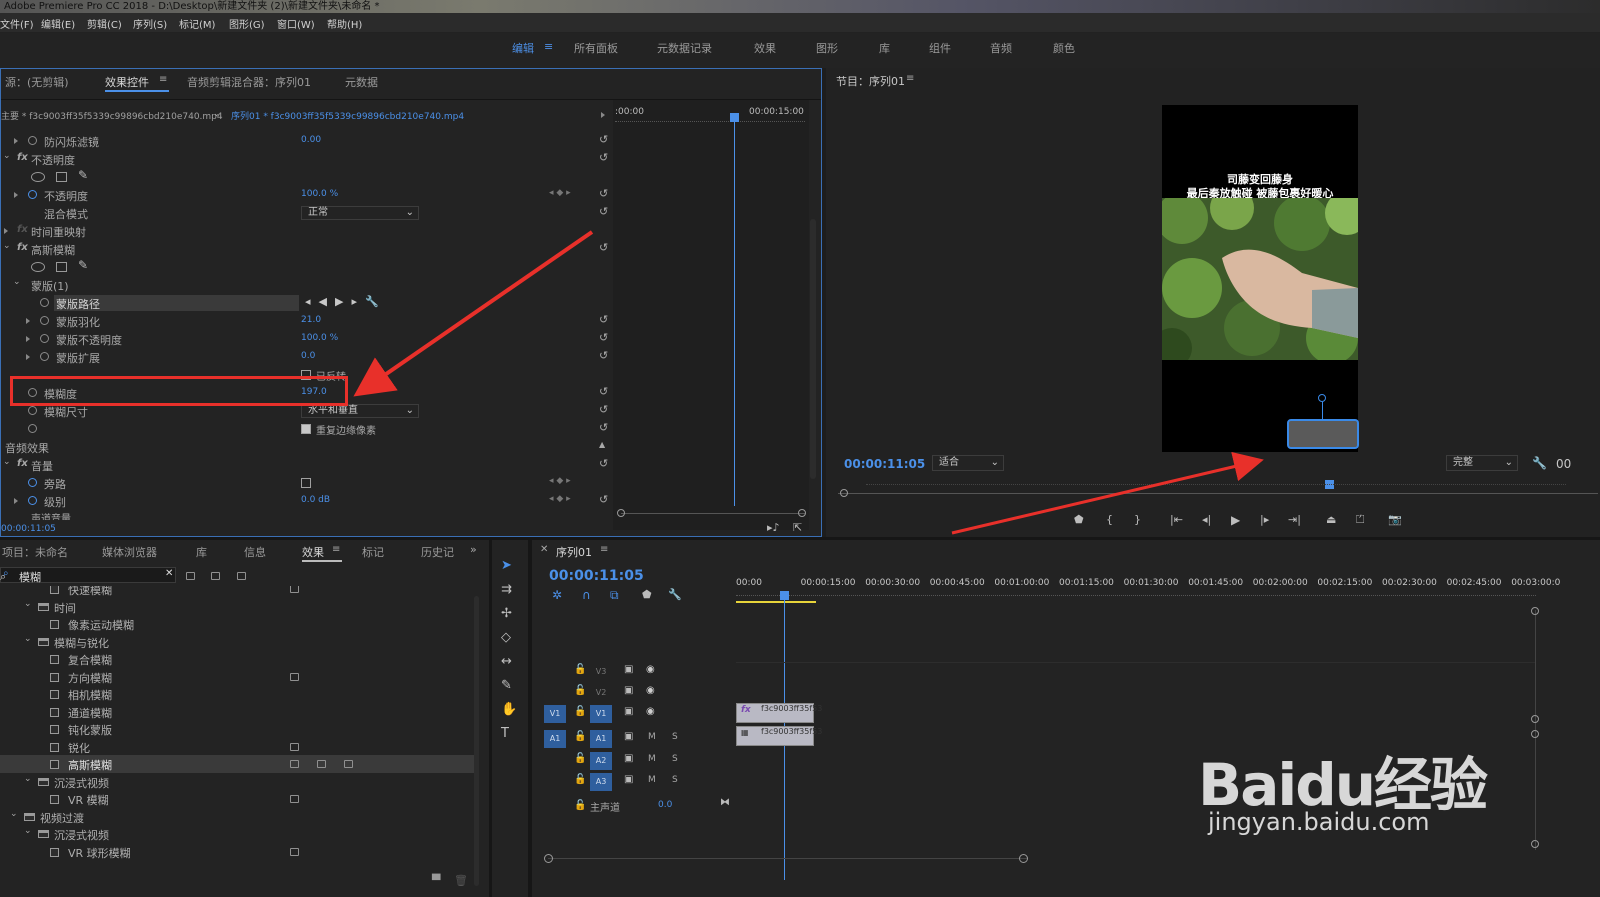 The height and width of the screenshot is (897, 1600). I want to click on tab-audio-clip-mixer: 音频剪辑混合器：序列01, so click(249, 82).